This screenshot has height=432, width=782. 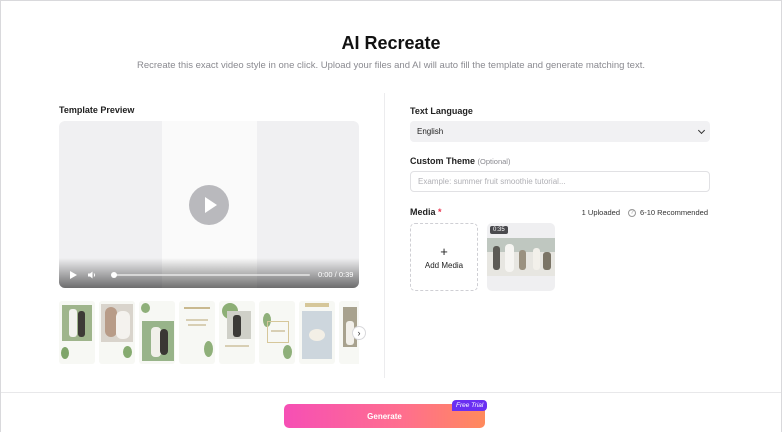 I want to click on custom-theme-label: Custom Theme (Optional), so click(x=460, y=161).